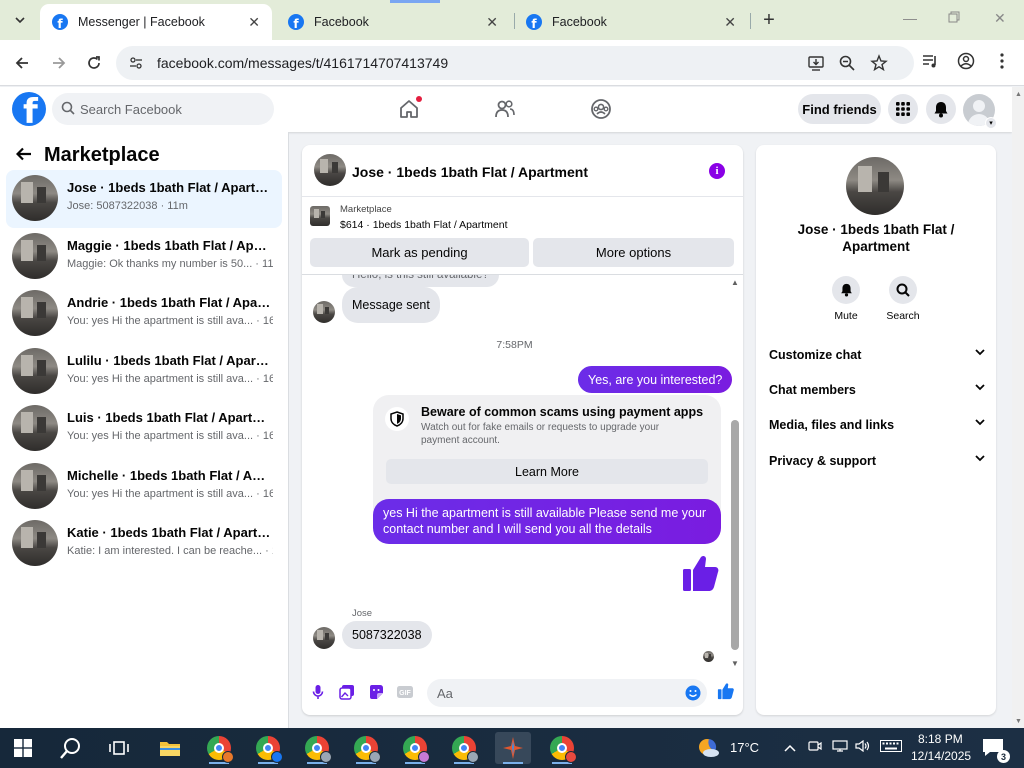 Image resolution: width=1024 pixels, height=768 pixels. Describe the element at coordinates (966, 61) in the screenshot. I see `profile-icon` at that location.